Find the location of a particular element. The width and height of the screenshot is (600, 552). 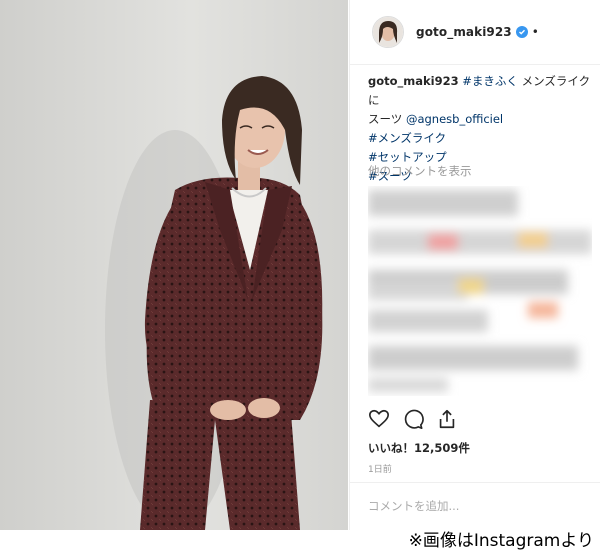

verified-badge-icon is located at coordinates (521, 32).